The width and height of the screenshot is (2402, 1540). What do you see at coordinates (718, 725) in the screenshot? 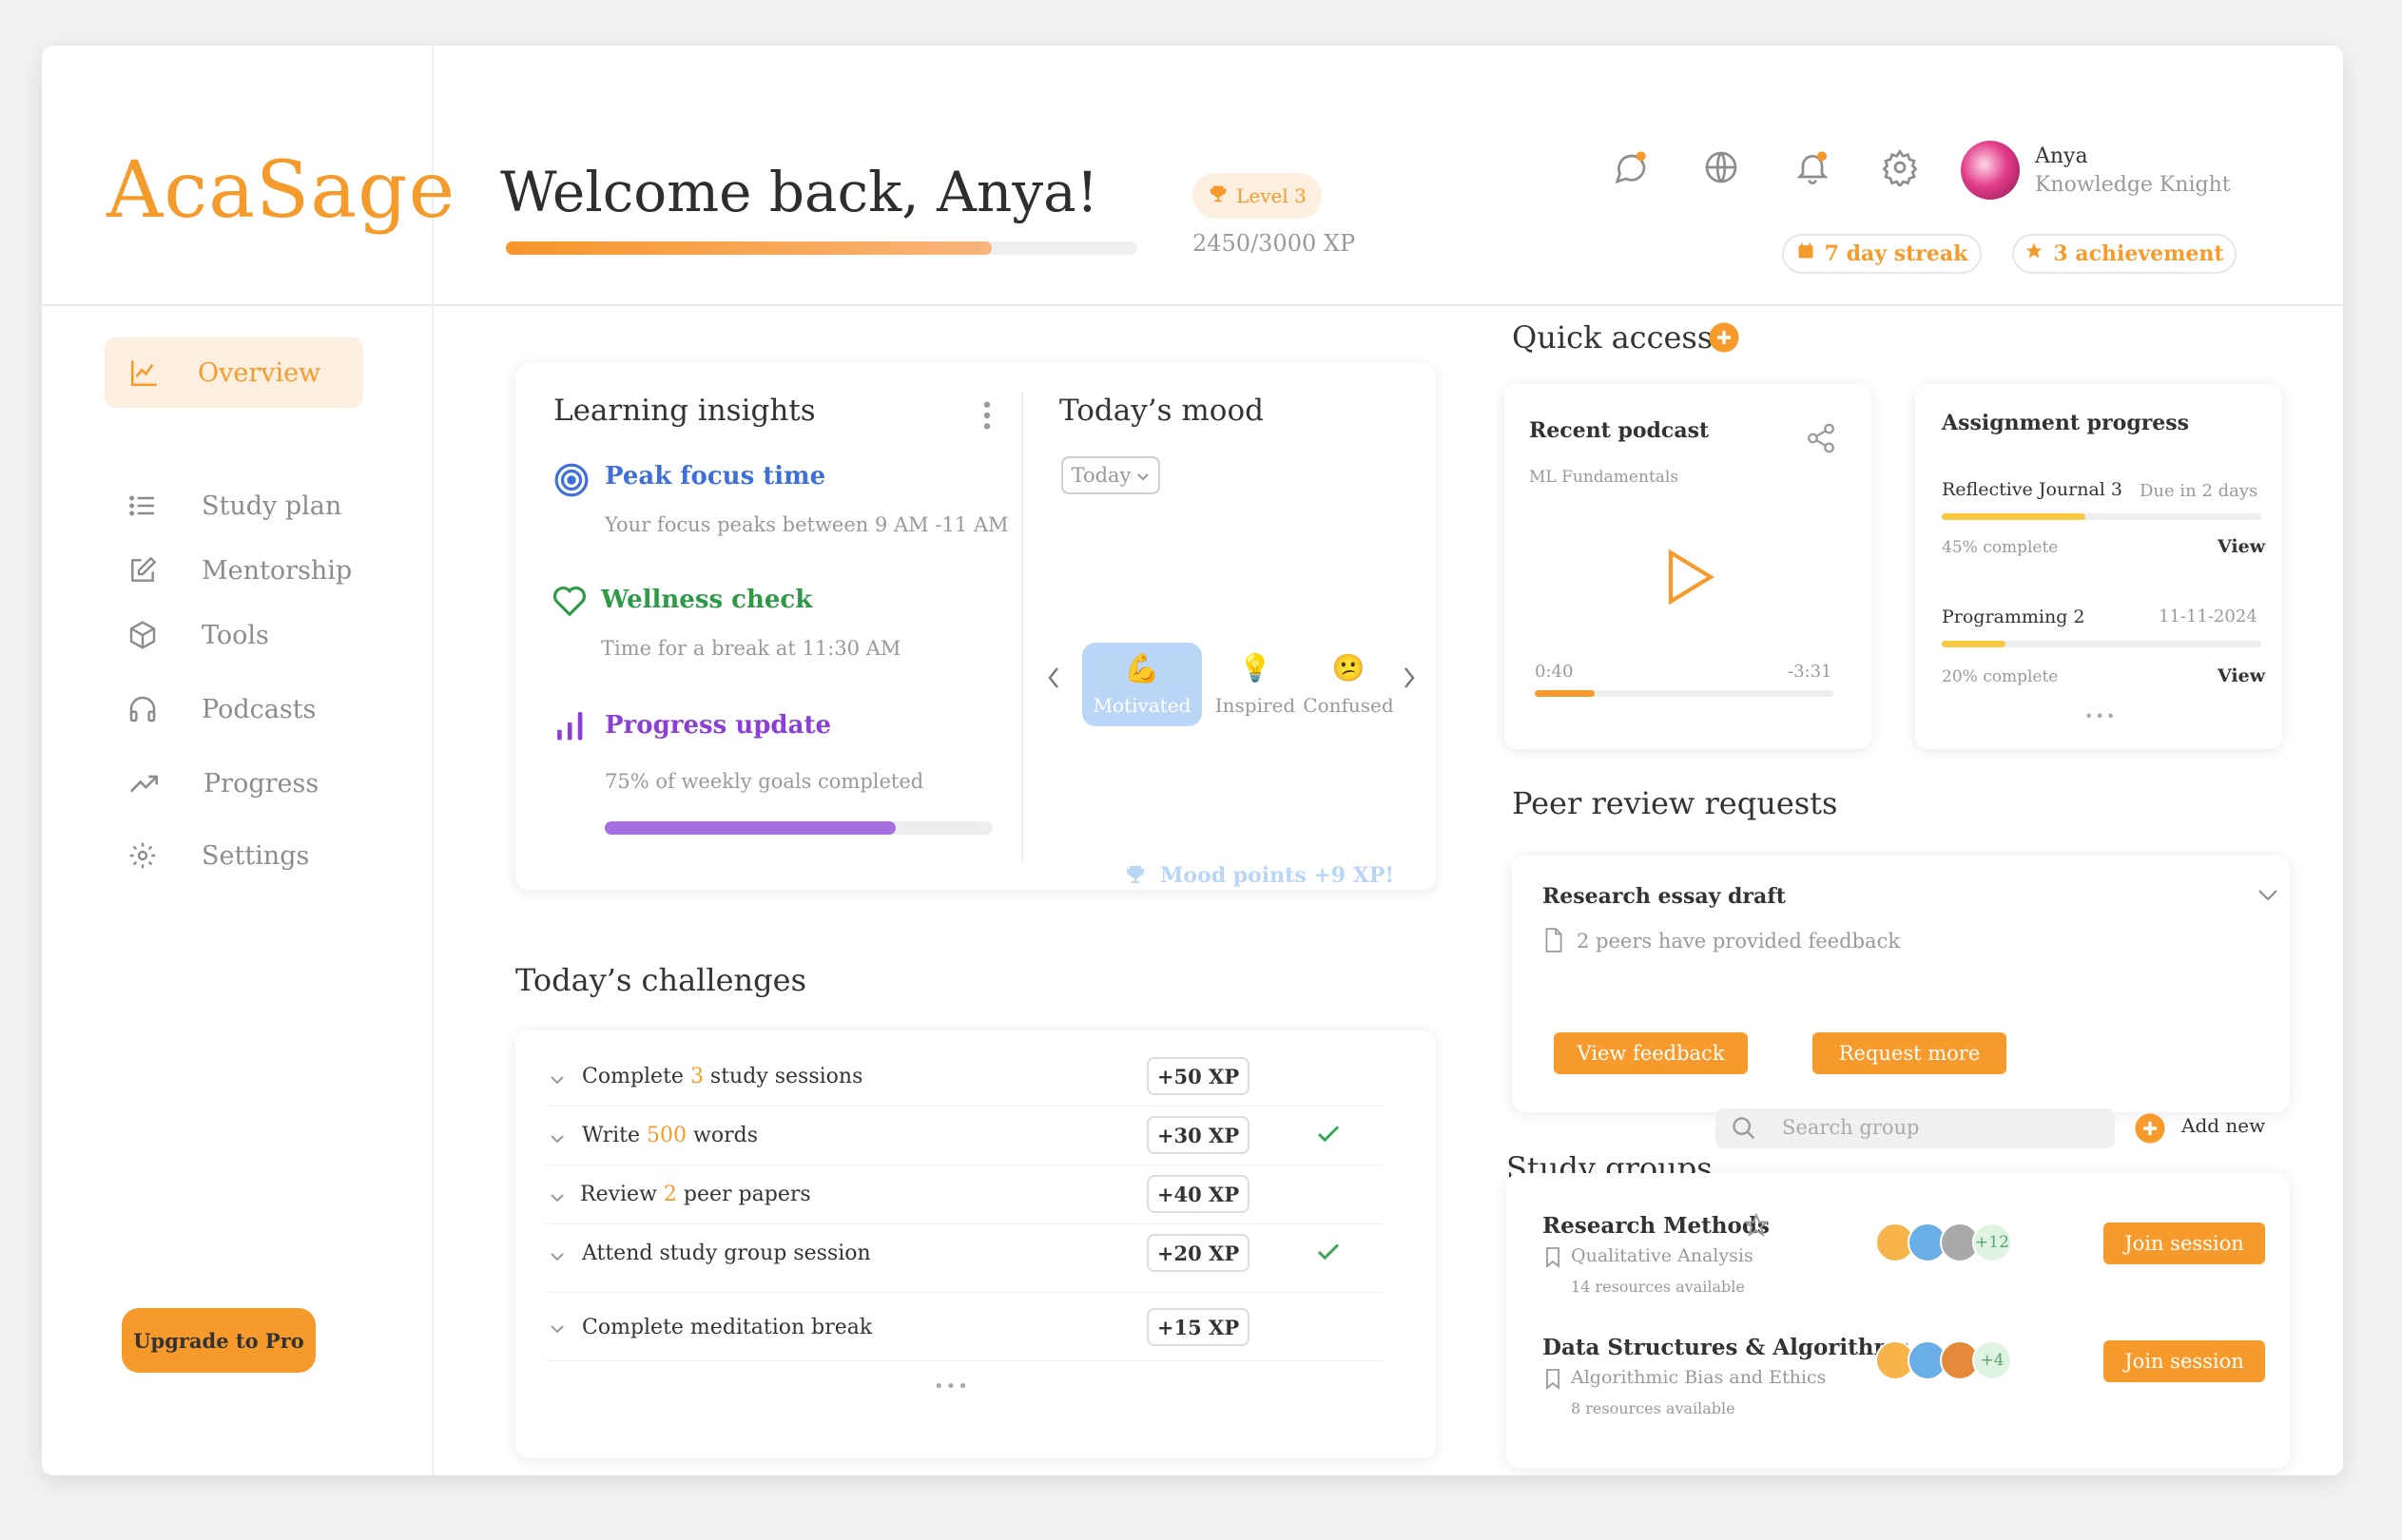
I see `progress-title: Progress update` at bounding box center [718, 725].